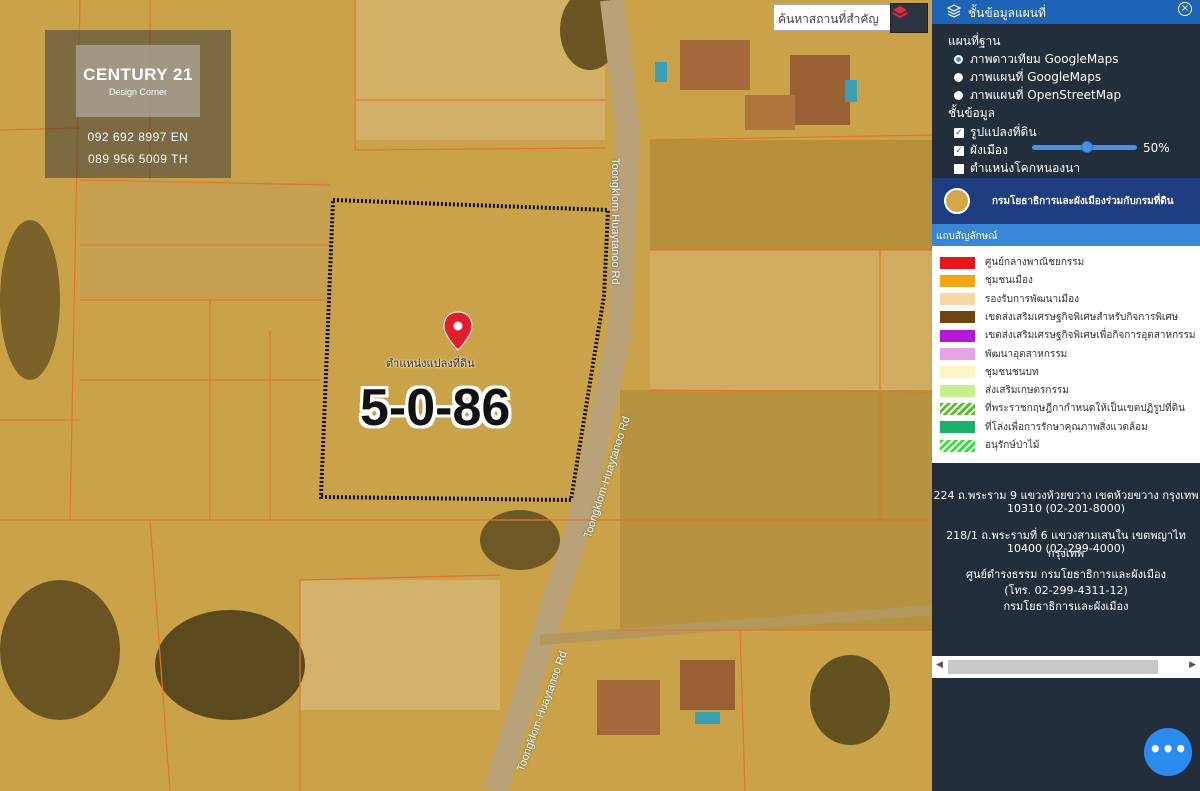 This screenshot has height=791, width=1200. I want to click on legend-label: พัฒนาอุตสาหกรรม, so click(1026, 354).